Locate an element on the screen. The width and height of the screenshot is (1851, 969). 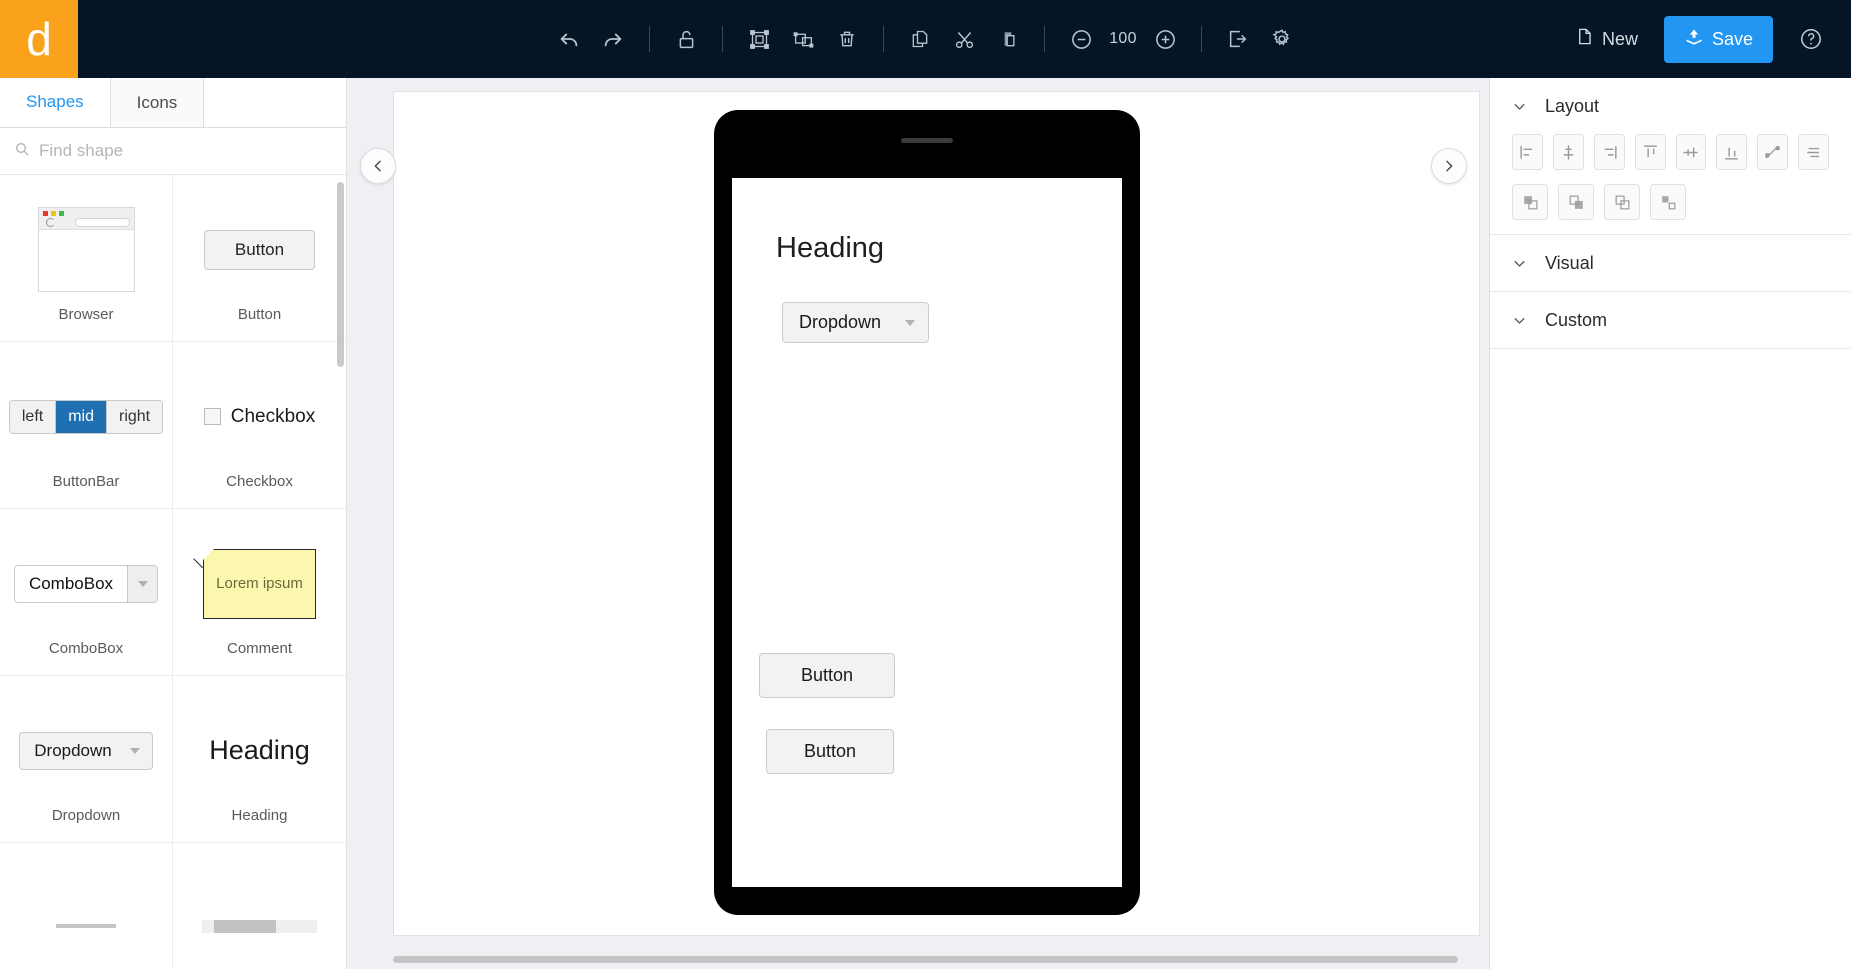
checkbox-shape-preview: Checkbox is located at coordinates (259, 416).